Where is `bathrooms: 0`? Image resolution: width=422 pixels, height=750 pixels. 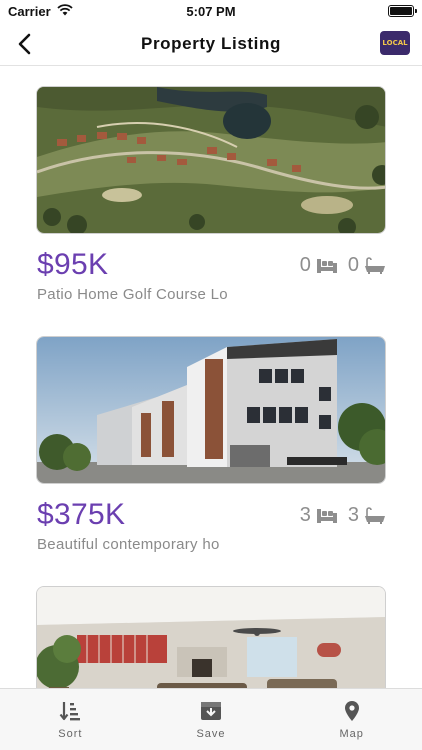
bathrooms: 0 is located at coordinates (367, 265).